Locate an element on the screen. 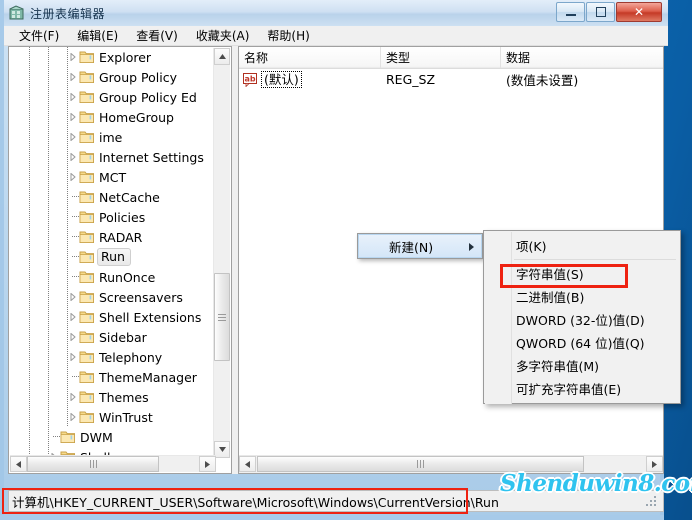  menu-favorites: 收藏夹(A) is located at coordinates (223, 35).